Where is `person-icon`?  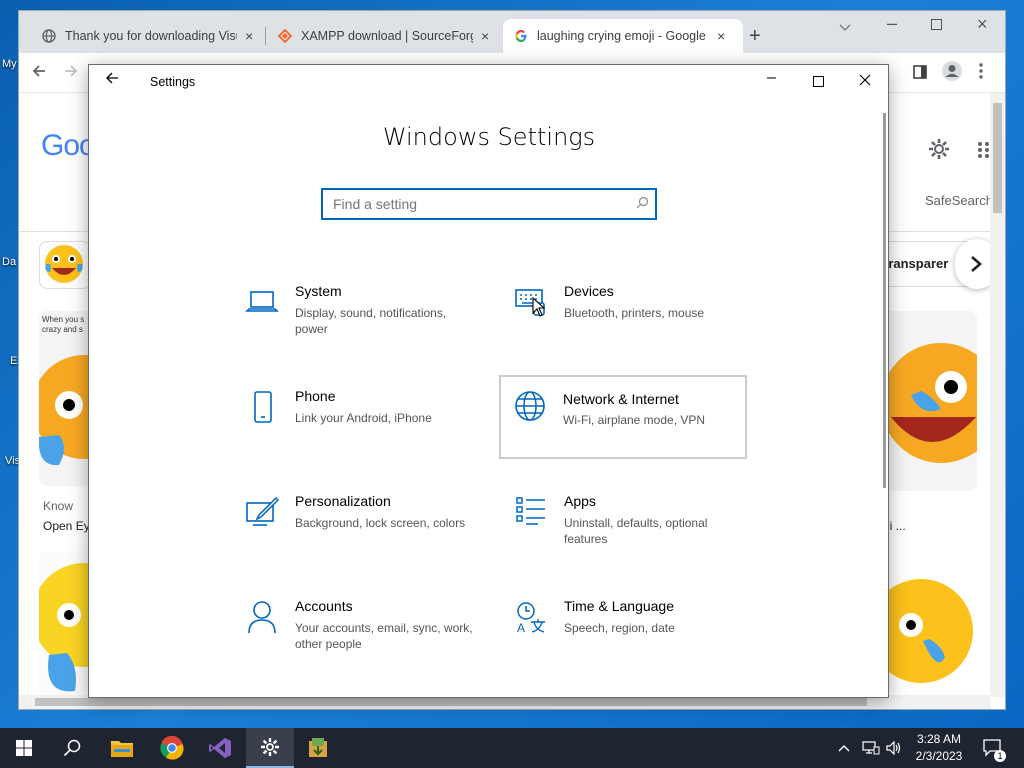 person-icon is located at coordinates (262, 617).